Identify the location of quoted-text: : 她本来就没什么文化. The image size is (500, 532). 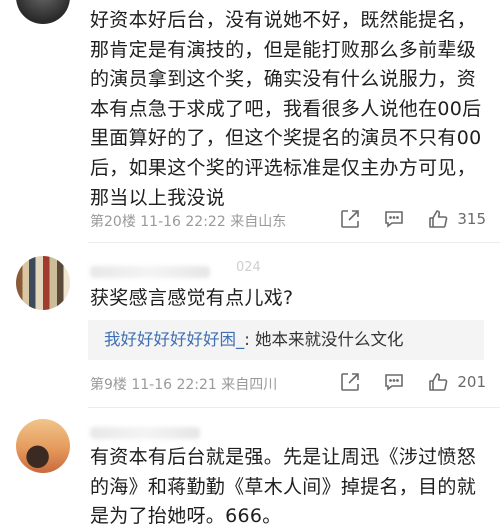
(324, 339).